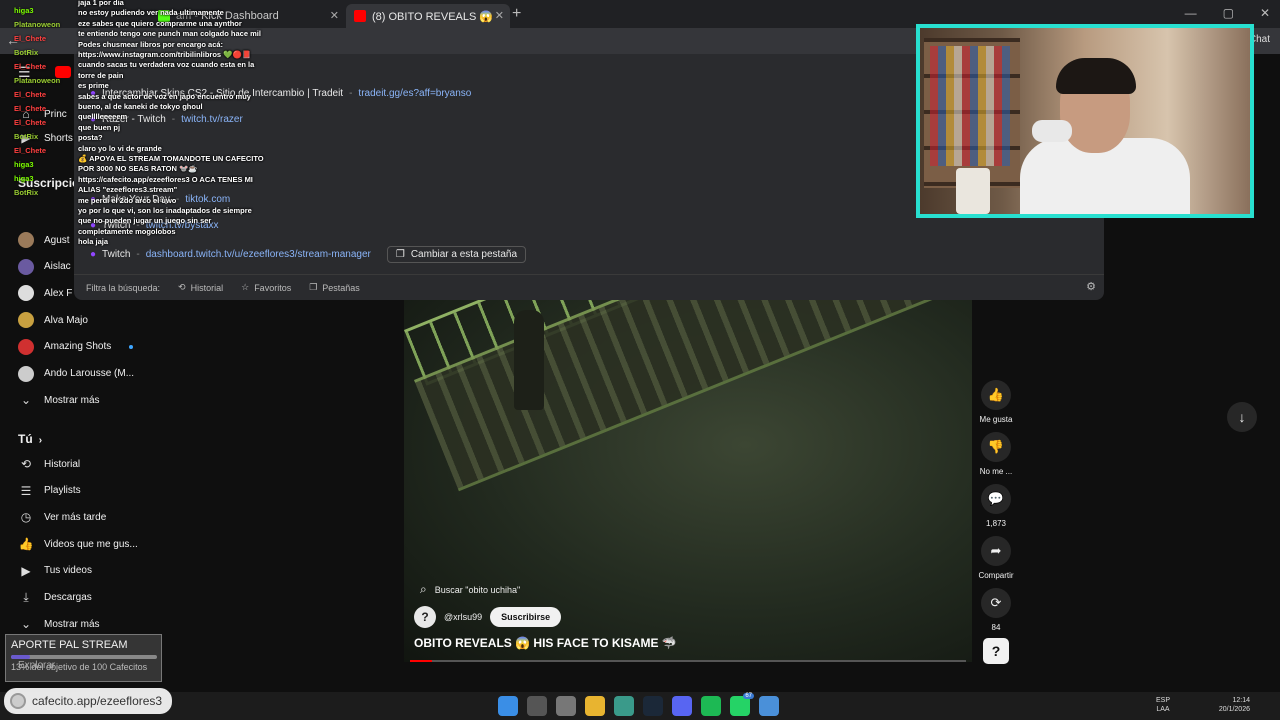 Image resolution: width=1280 pixels, height=720 pixels. Describe the element at coordinates (360, 16) in the screenshot. I see `youtube-favicon-icon` at that location.